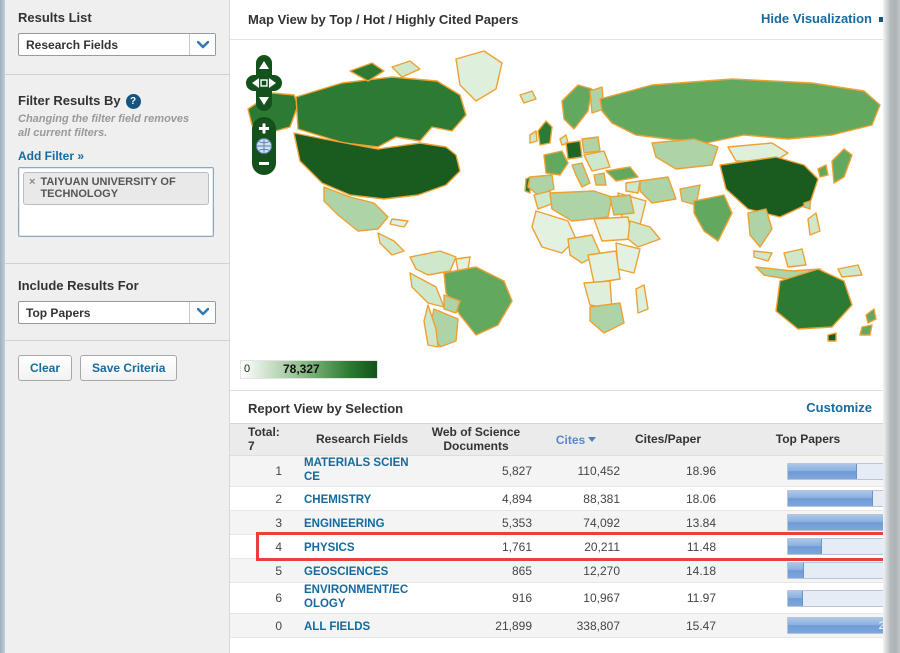 The width and height of the screenshot is (900, 653). Describe the element at coordinates (357, 525) in the screenshot. I see `research-field-link: ENGINEERING` at that location.